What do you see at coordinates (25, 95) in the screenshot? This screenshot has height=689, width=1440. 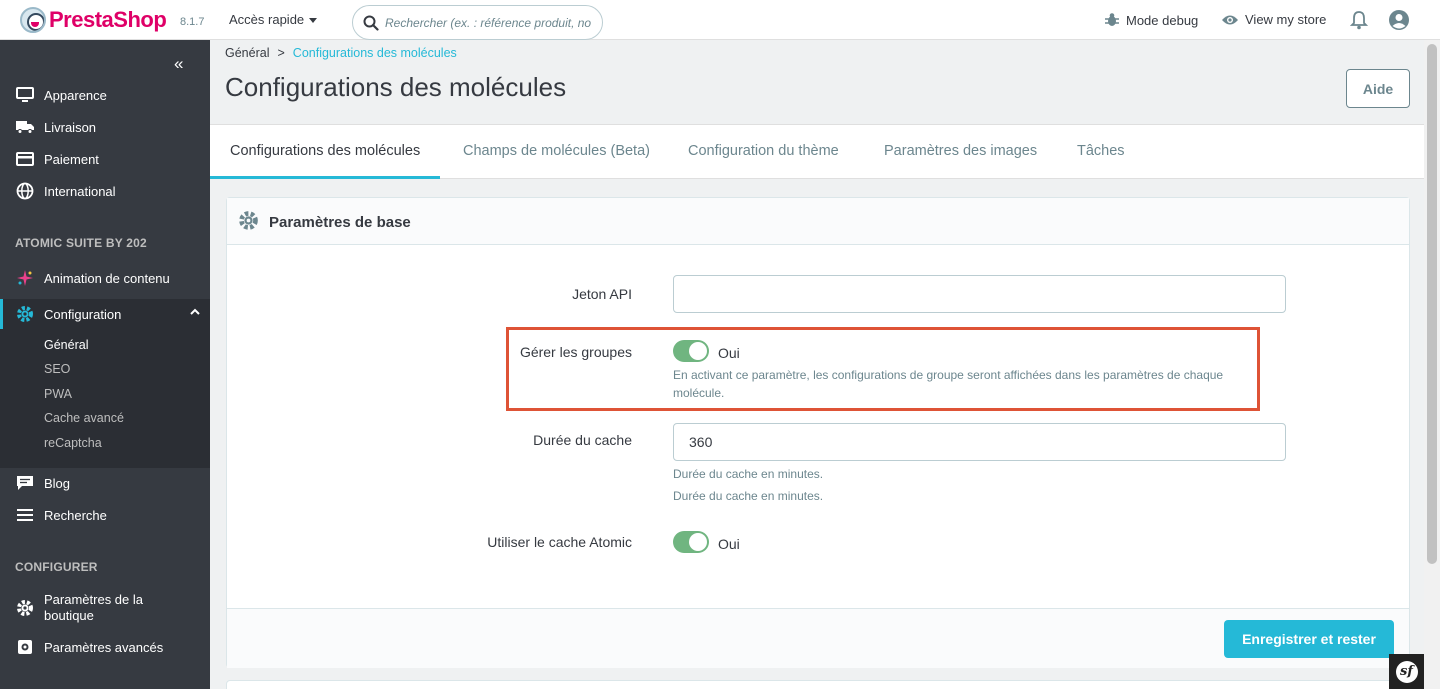 I see `monitor-icon` at bounding box center [25, 95].